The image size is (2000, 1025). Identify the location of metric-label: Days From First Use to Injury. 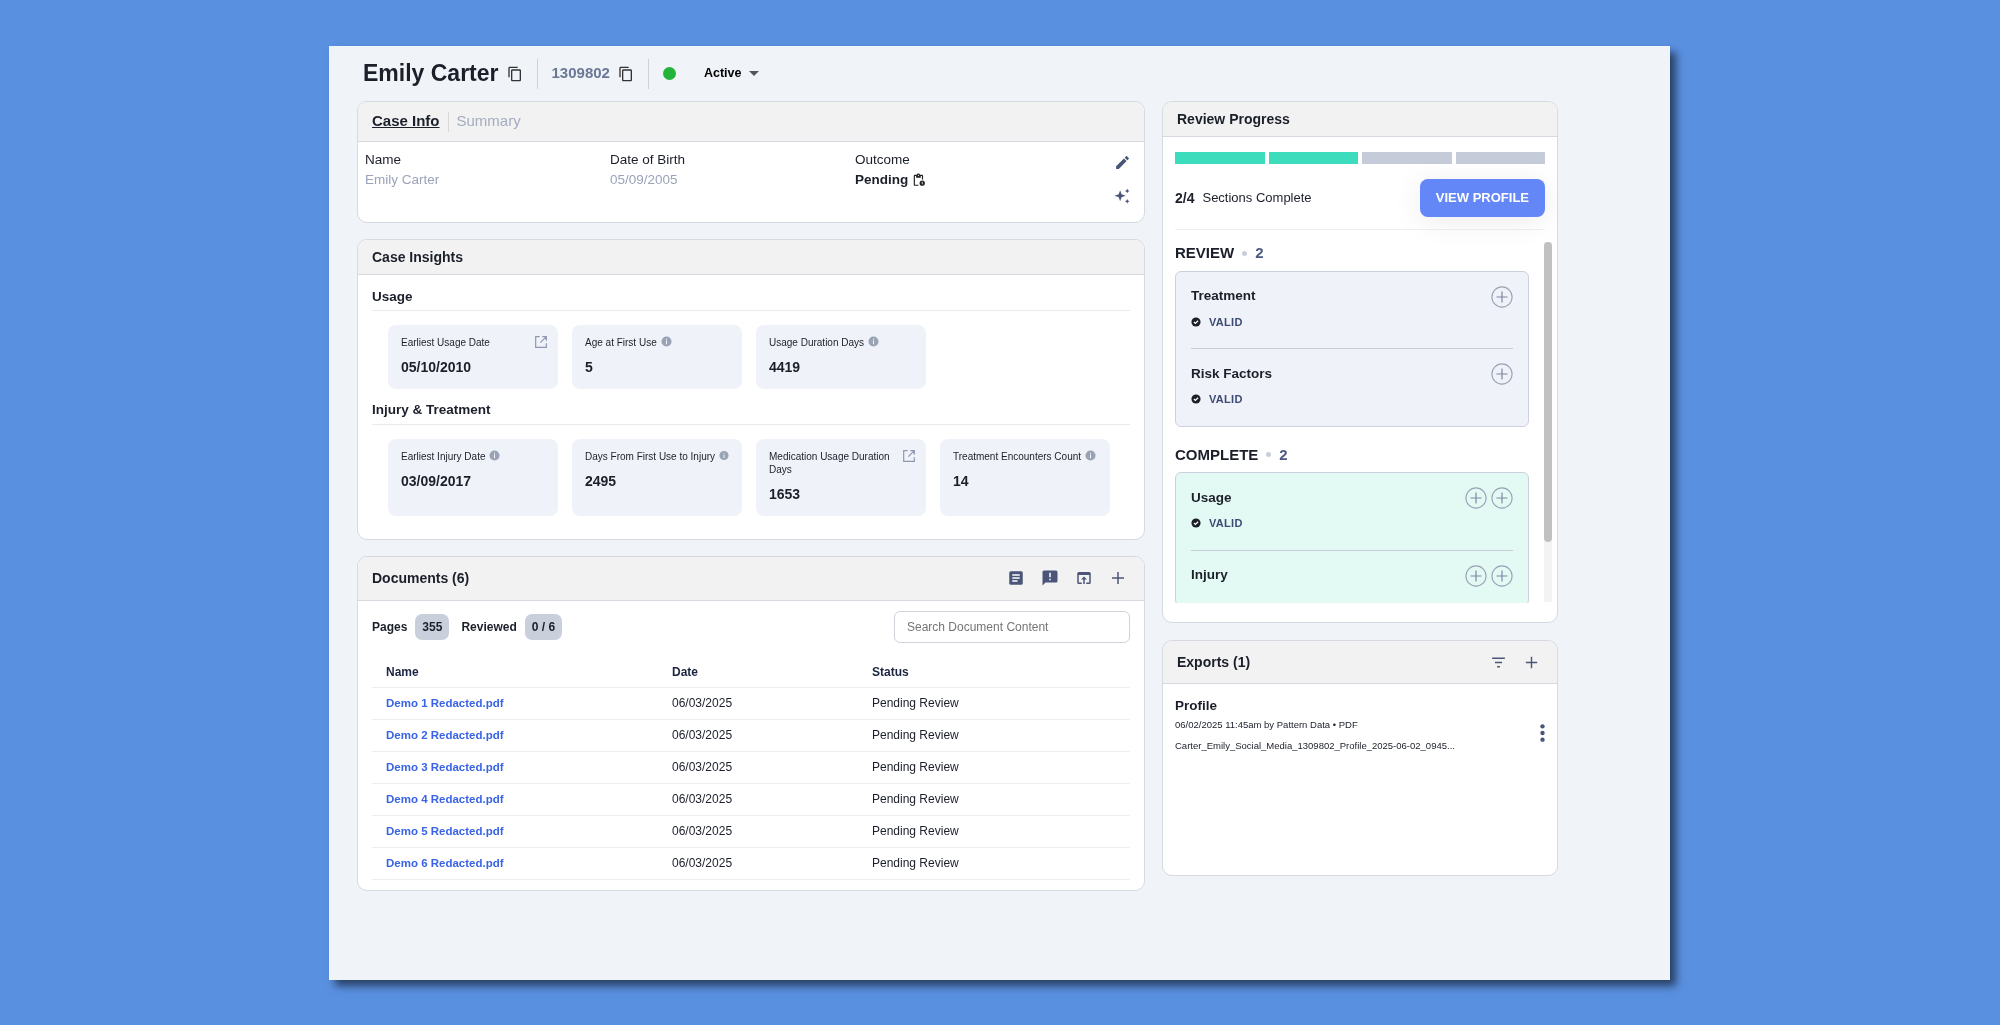
(650, 456).